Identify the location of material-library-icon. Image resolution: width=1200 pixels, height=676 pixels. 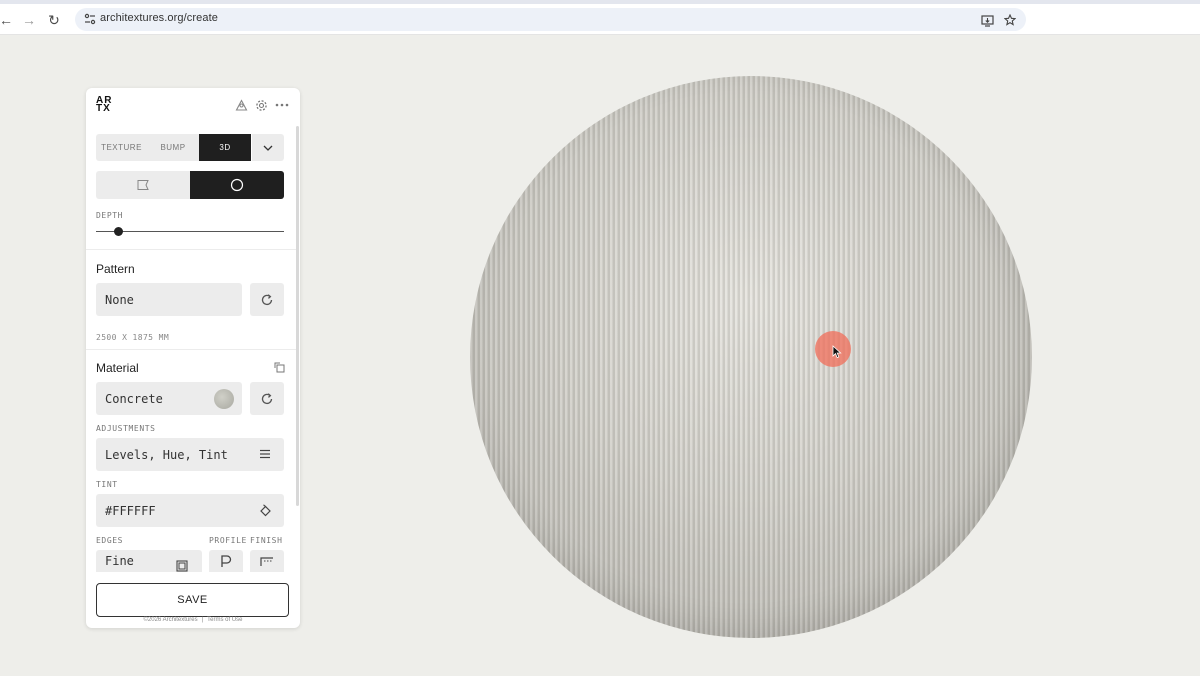
(280, 368).